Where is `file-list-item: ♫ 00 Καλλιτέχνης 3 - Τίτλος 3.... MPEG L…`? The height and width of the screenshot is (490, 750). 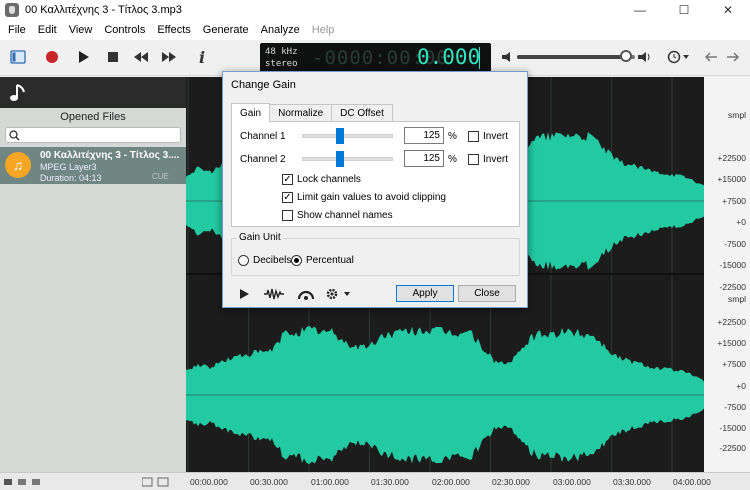 file-list-item: ♫ 00 Καλλιτέχνης 3 - Τίτλος 3.... MPEG L… is located at coordinates (93, 165).